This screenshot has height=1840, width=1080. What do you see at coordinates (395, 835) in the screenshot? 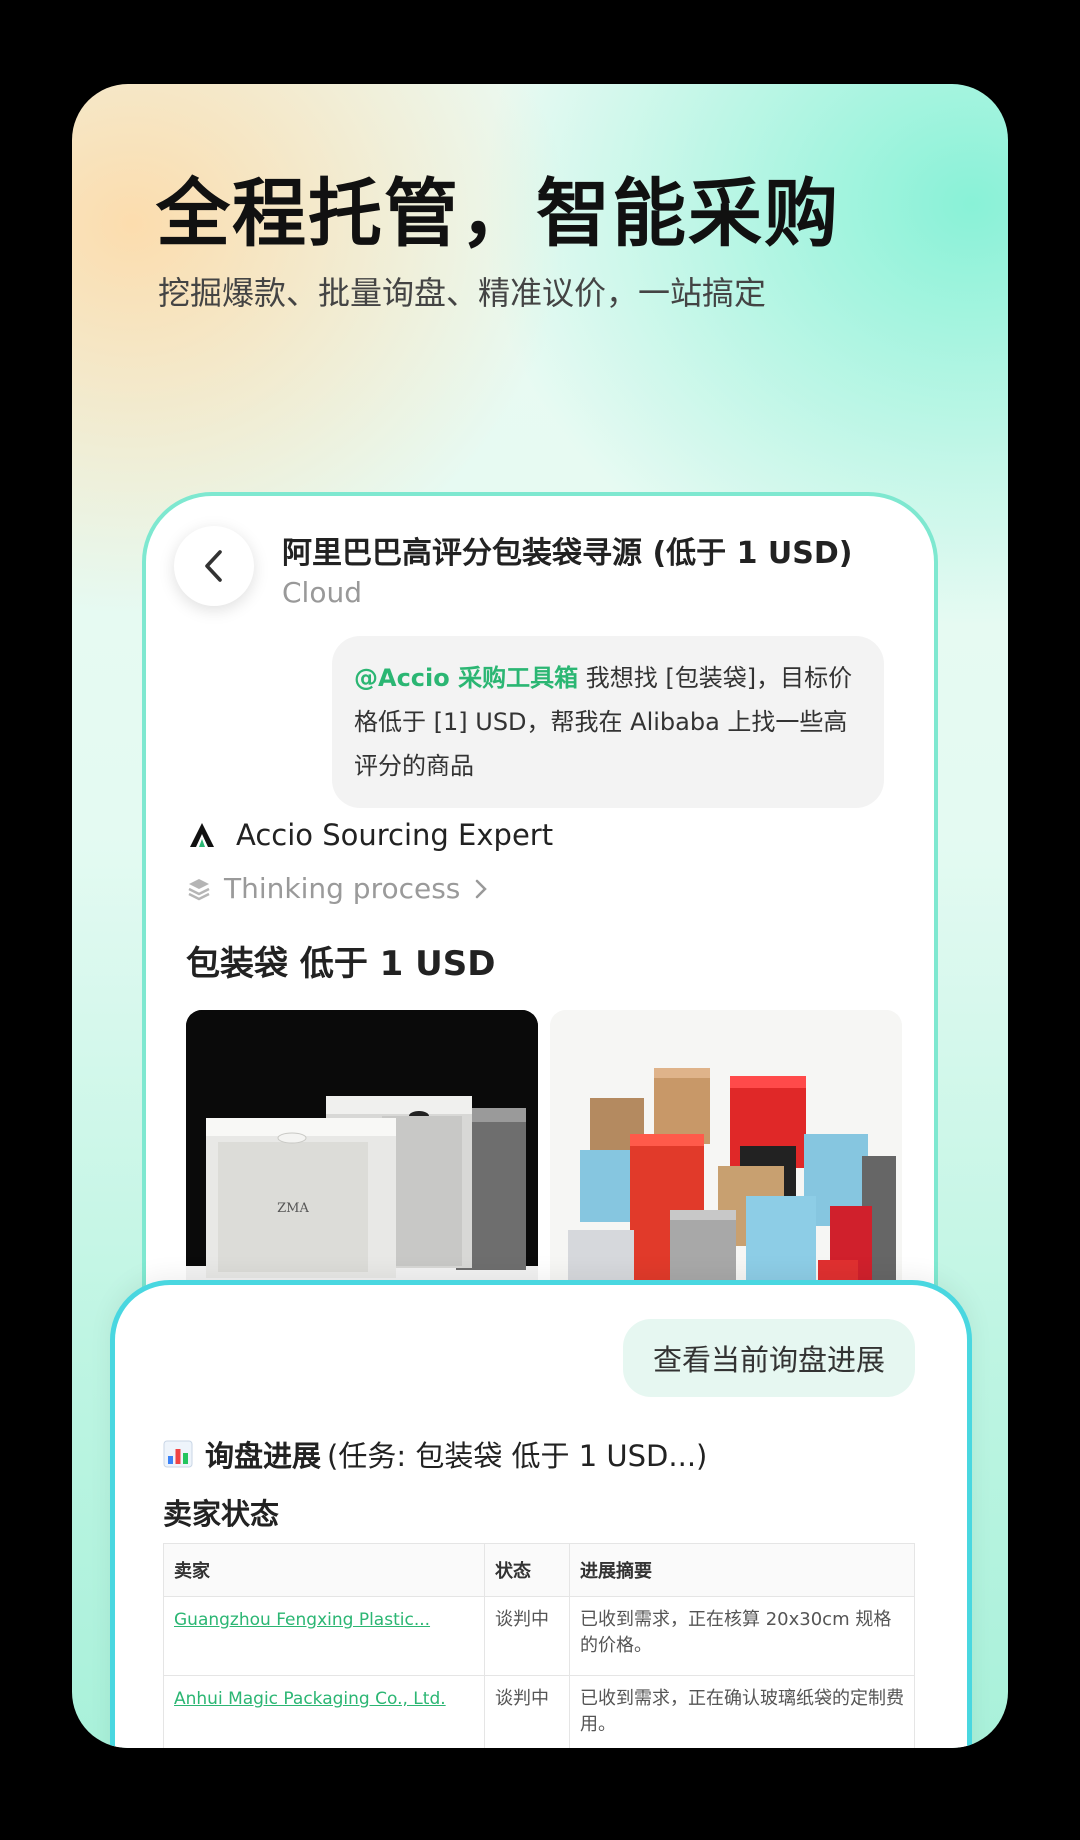
I see `agent-name: Accio Sourcing Expert` at bounding box center [395, 835].